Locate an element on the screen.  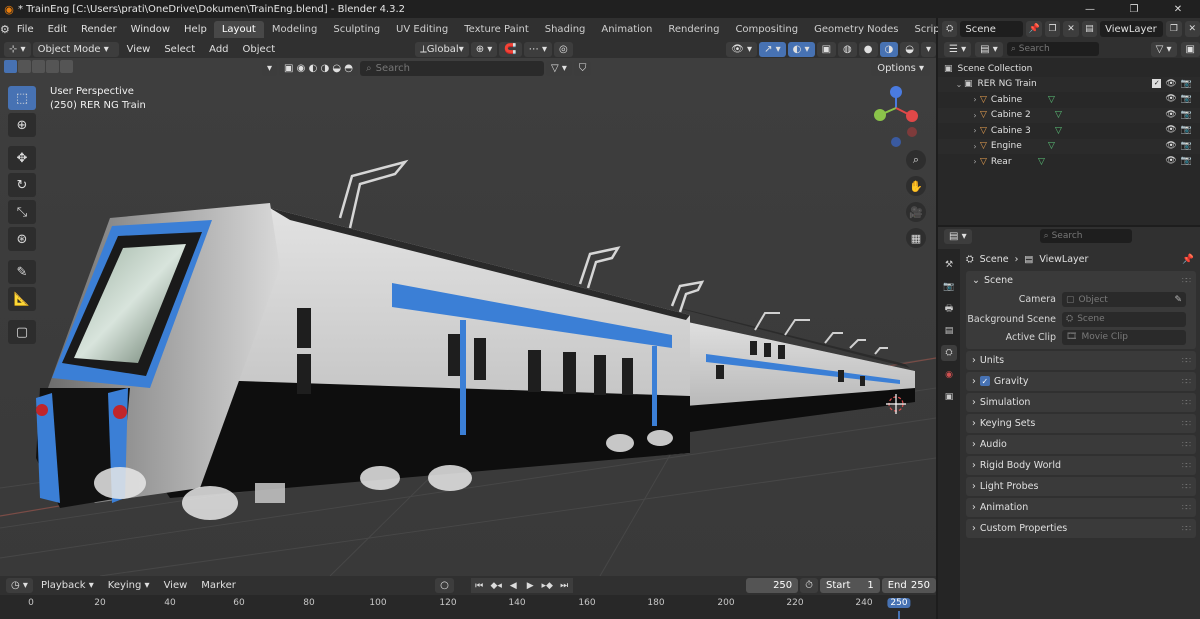
overlay-toggle: ◐ ▾ is located at coordinates (801, 49).